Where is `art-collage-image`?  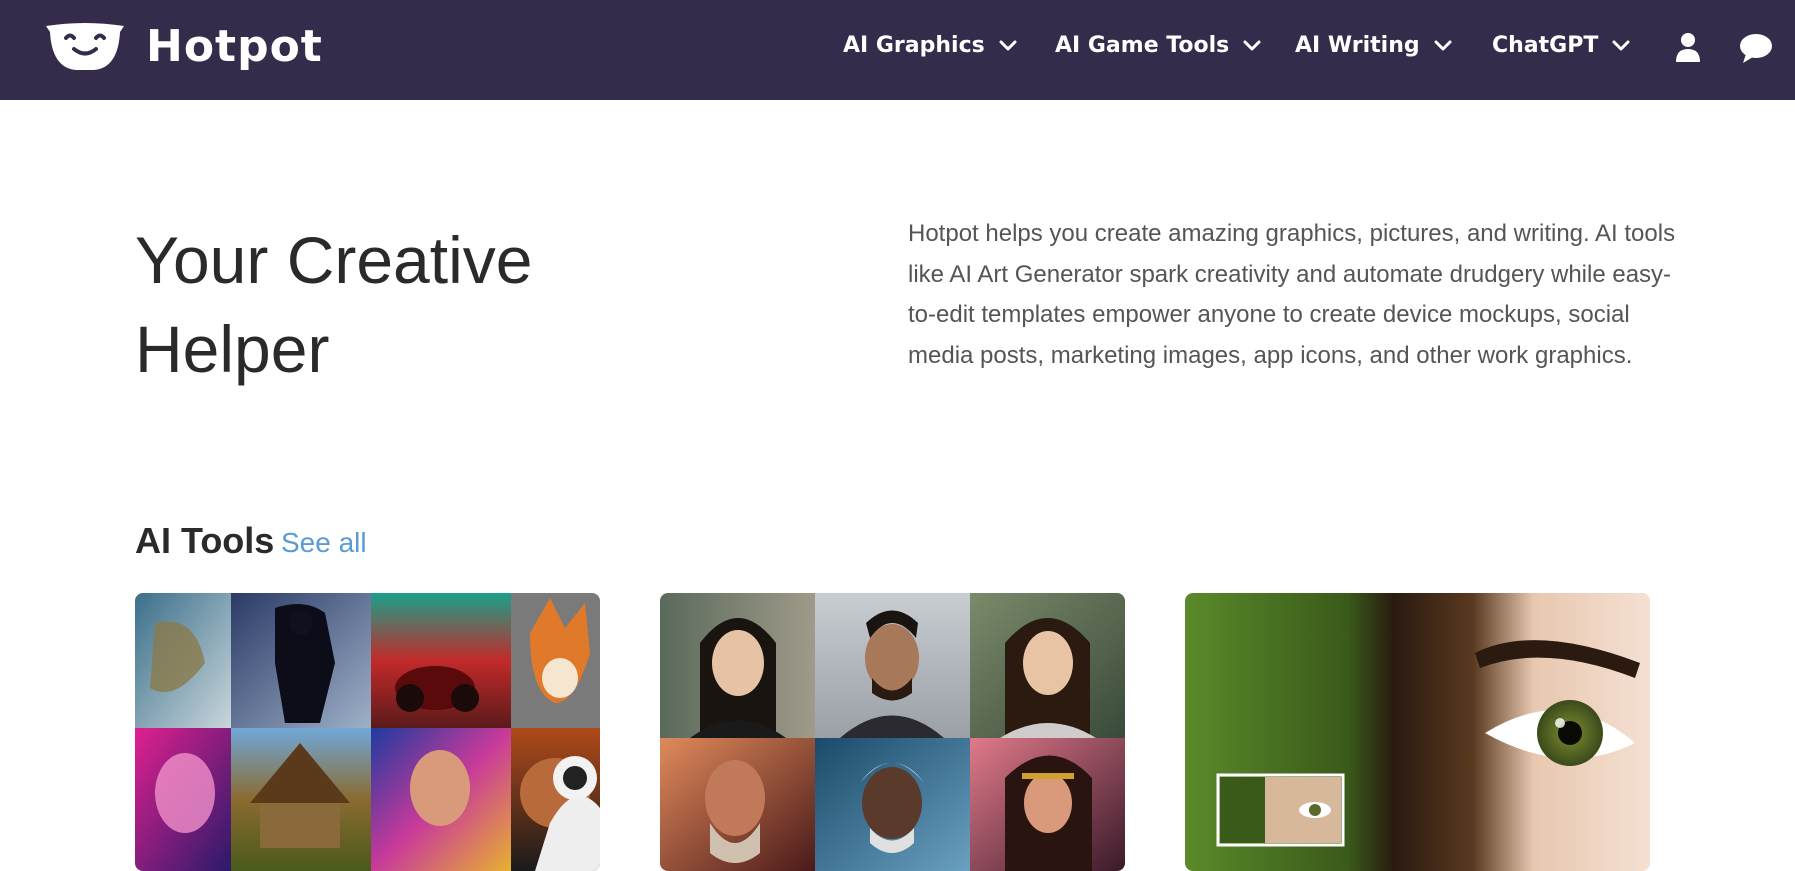
art-collage-image is located at coordinates (367, 732).